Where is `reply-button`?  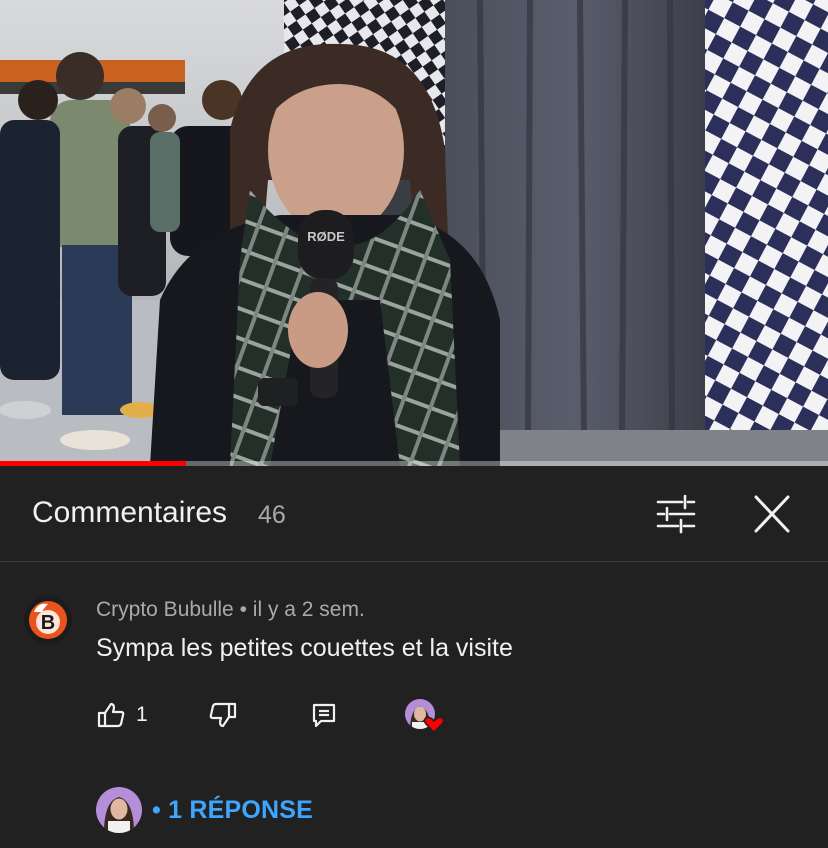 reply-button is located at coordinates (324, 715).